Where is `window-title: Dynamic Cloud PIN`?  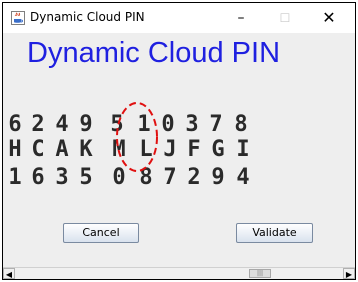
window-title: Dynamic Cloud PIN is located at coordinates (87, 17).